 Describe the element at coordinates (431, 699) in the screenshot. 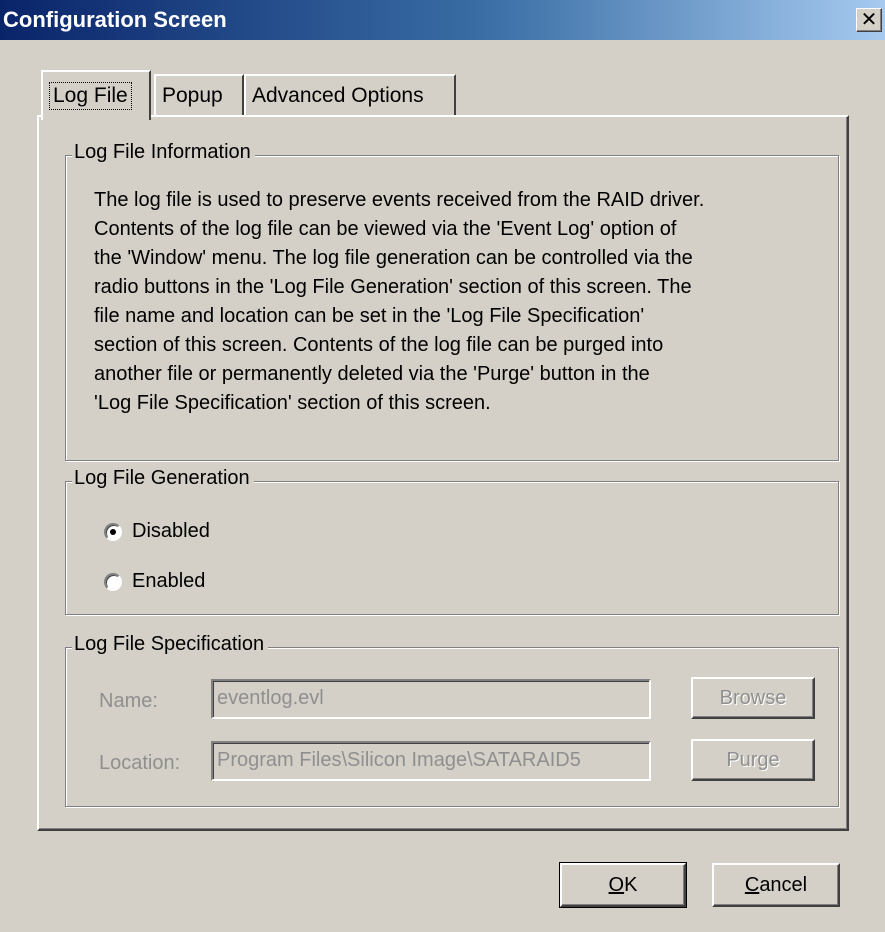

I see `name-field: eventlog.evl` at that location.